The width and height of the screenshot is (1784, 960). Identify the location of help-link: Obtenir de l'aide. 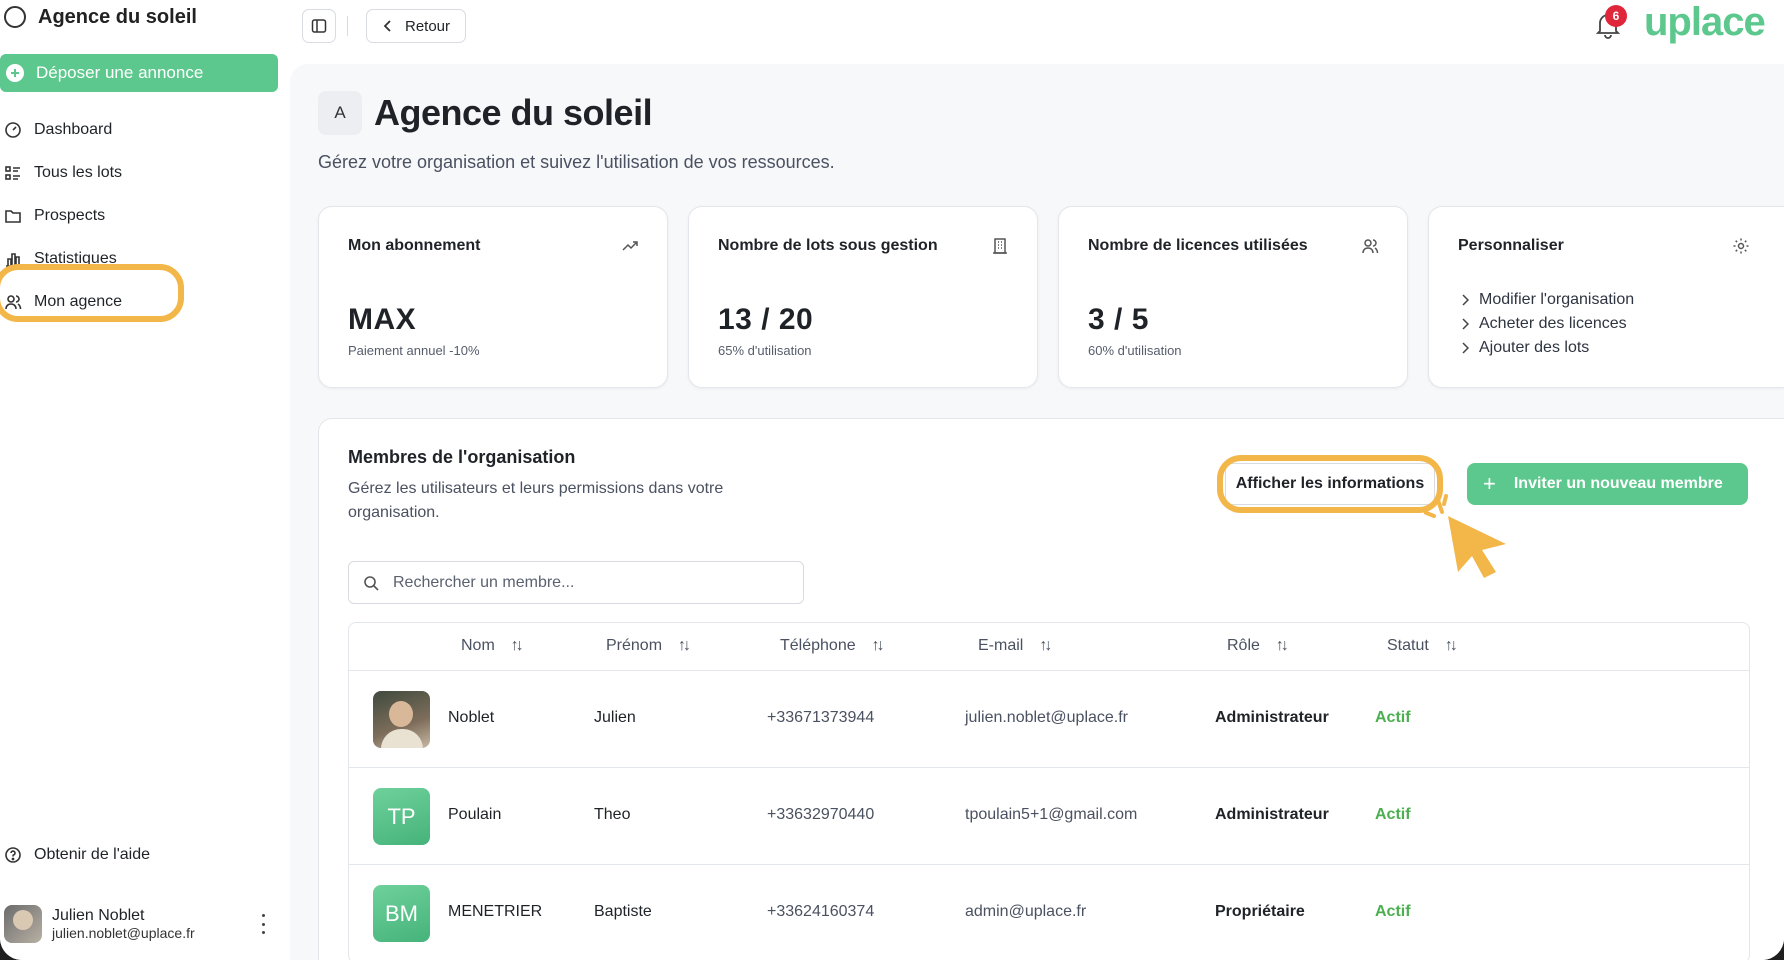
(77, 855).